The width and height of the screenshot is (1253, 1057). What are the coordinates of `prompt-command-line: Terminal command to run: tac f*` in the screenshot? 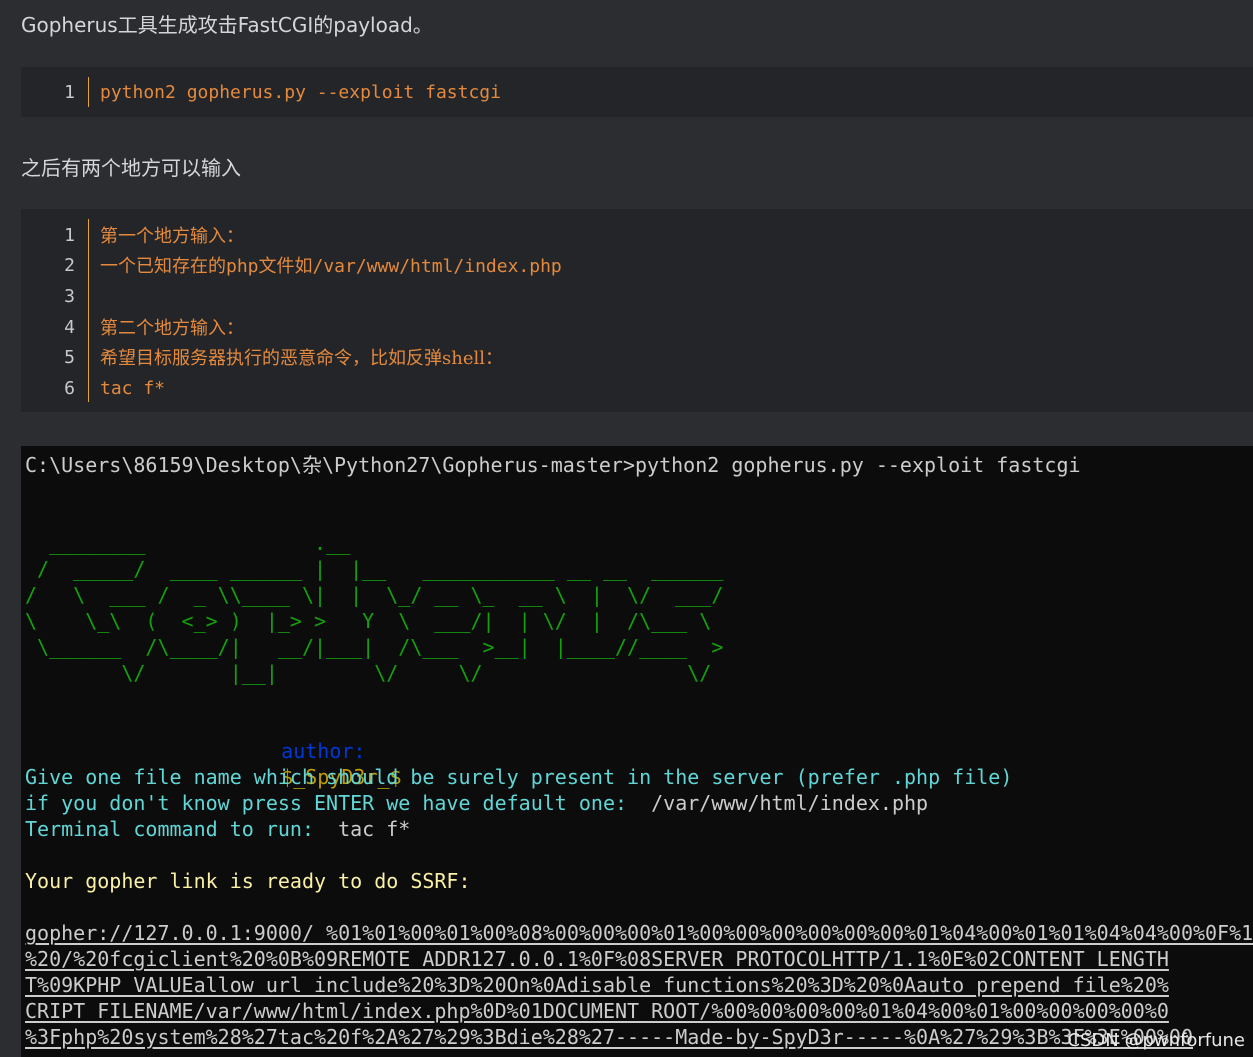 It's located at (217, 829).